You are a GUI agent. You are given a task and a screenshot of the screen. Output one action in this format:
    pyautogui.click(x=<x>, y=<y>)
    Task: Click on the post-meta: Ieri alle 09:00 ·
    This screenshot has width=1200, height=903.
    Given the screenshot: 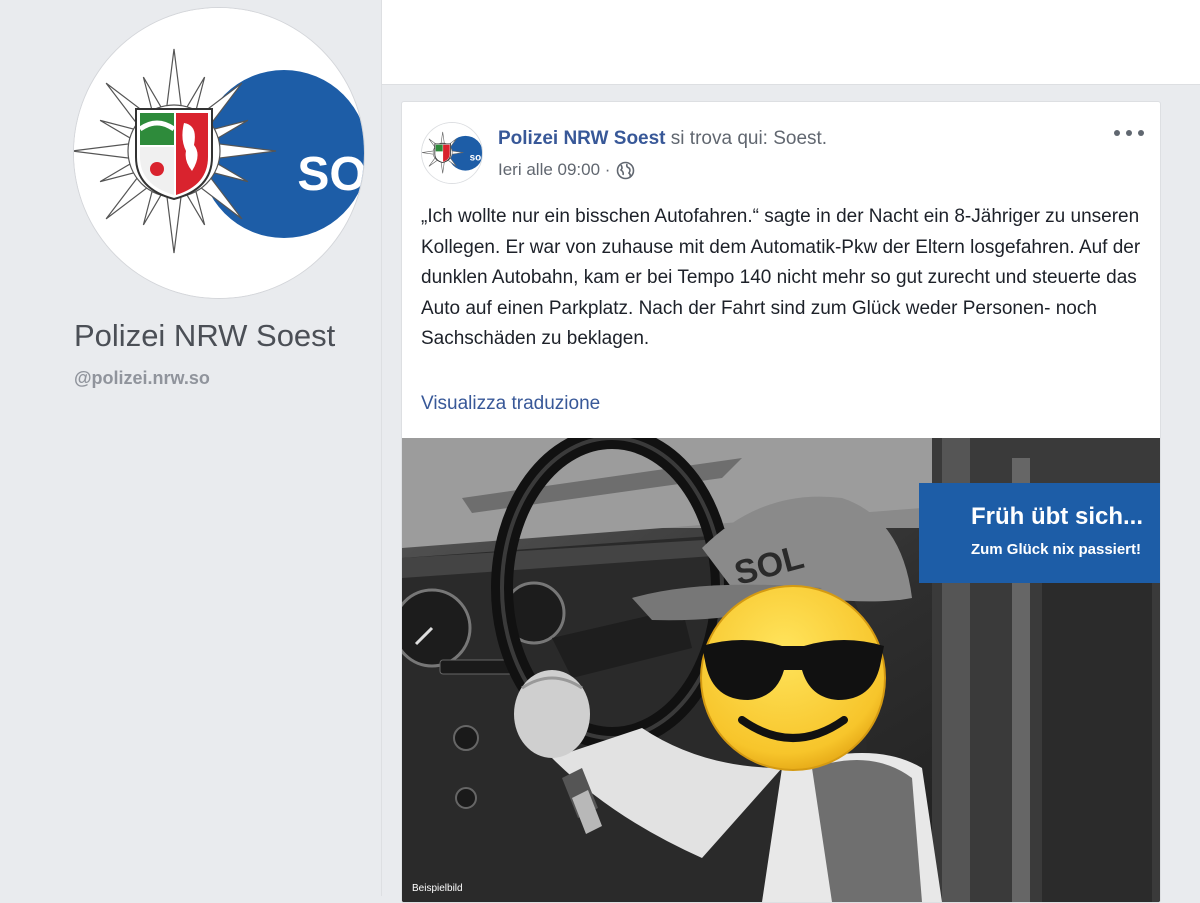 What is the action you would take?
    pyautogui.click(x=566, y=170)
    